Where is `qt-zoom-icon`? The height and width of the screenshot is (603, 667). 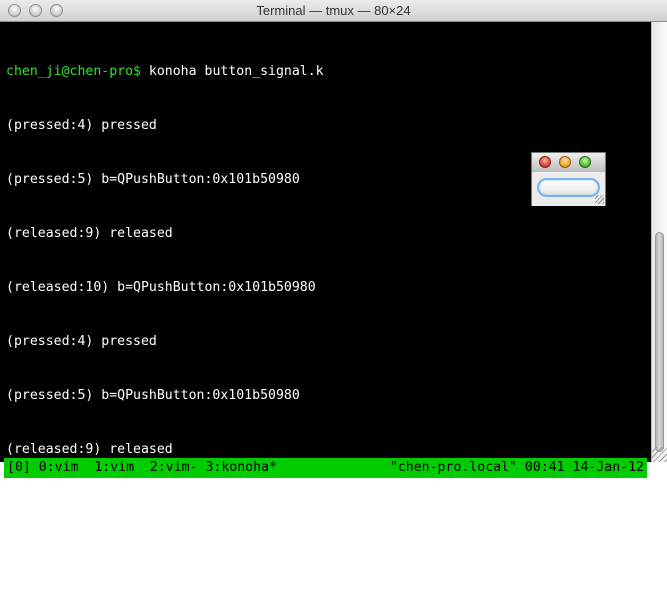 qt-zoom-icon is located at coordinates (585, 162).